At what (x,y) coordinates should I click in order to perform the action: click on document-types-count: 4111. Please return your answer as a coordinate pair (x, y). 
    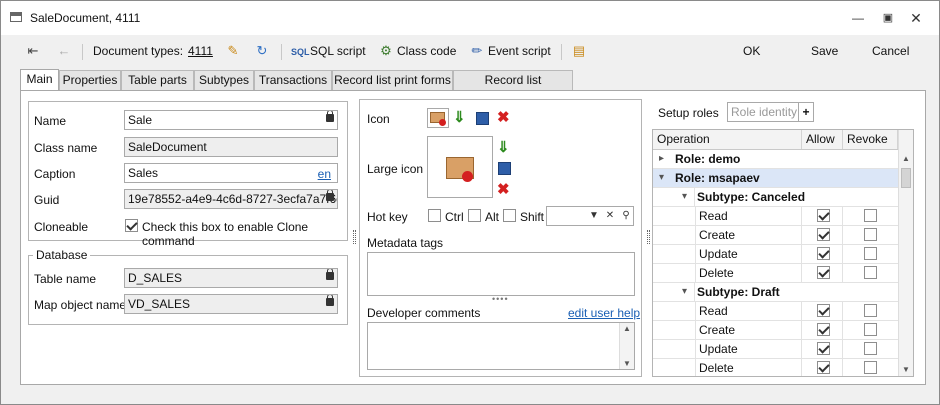
    Looking at the image, I should click on (200, 51).